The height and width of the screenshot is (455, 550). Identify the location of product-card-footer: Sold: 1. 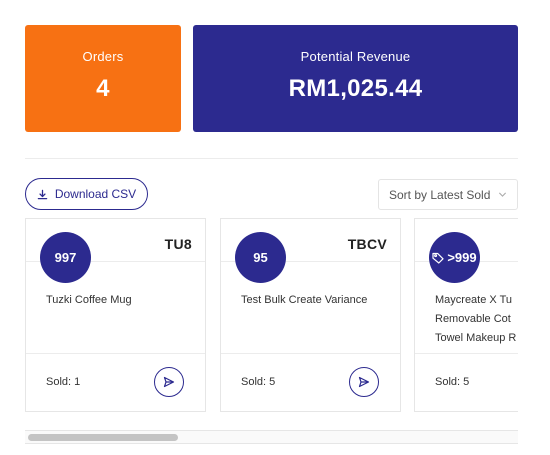
(115, 382).